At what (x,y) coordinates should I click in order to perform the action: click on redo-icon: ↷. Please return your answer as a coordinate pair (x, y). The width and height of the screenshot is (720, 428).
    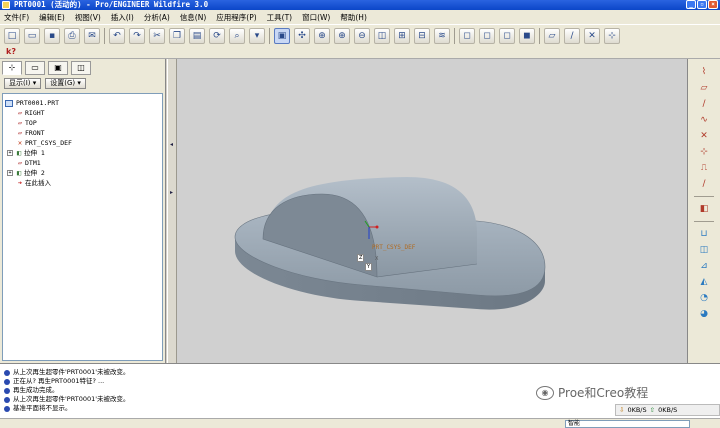
    Looking at the image, I should click on (137, 35).